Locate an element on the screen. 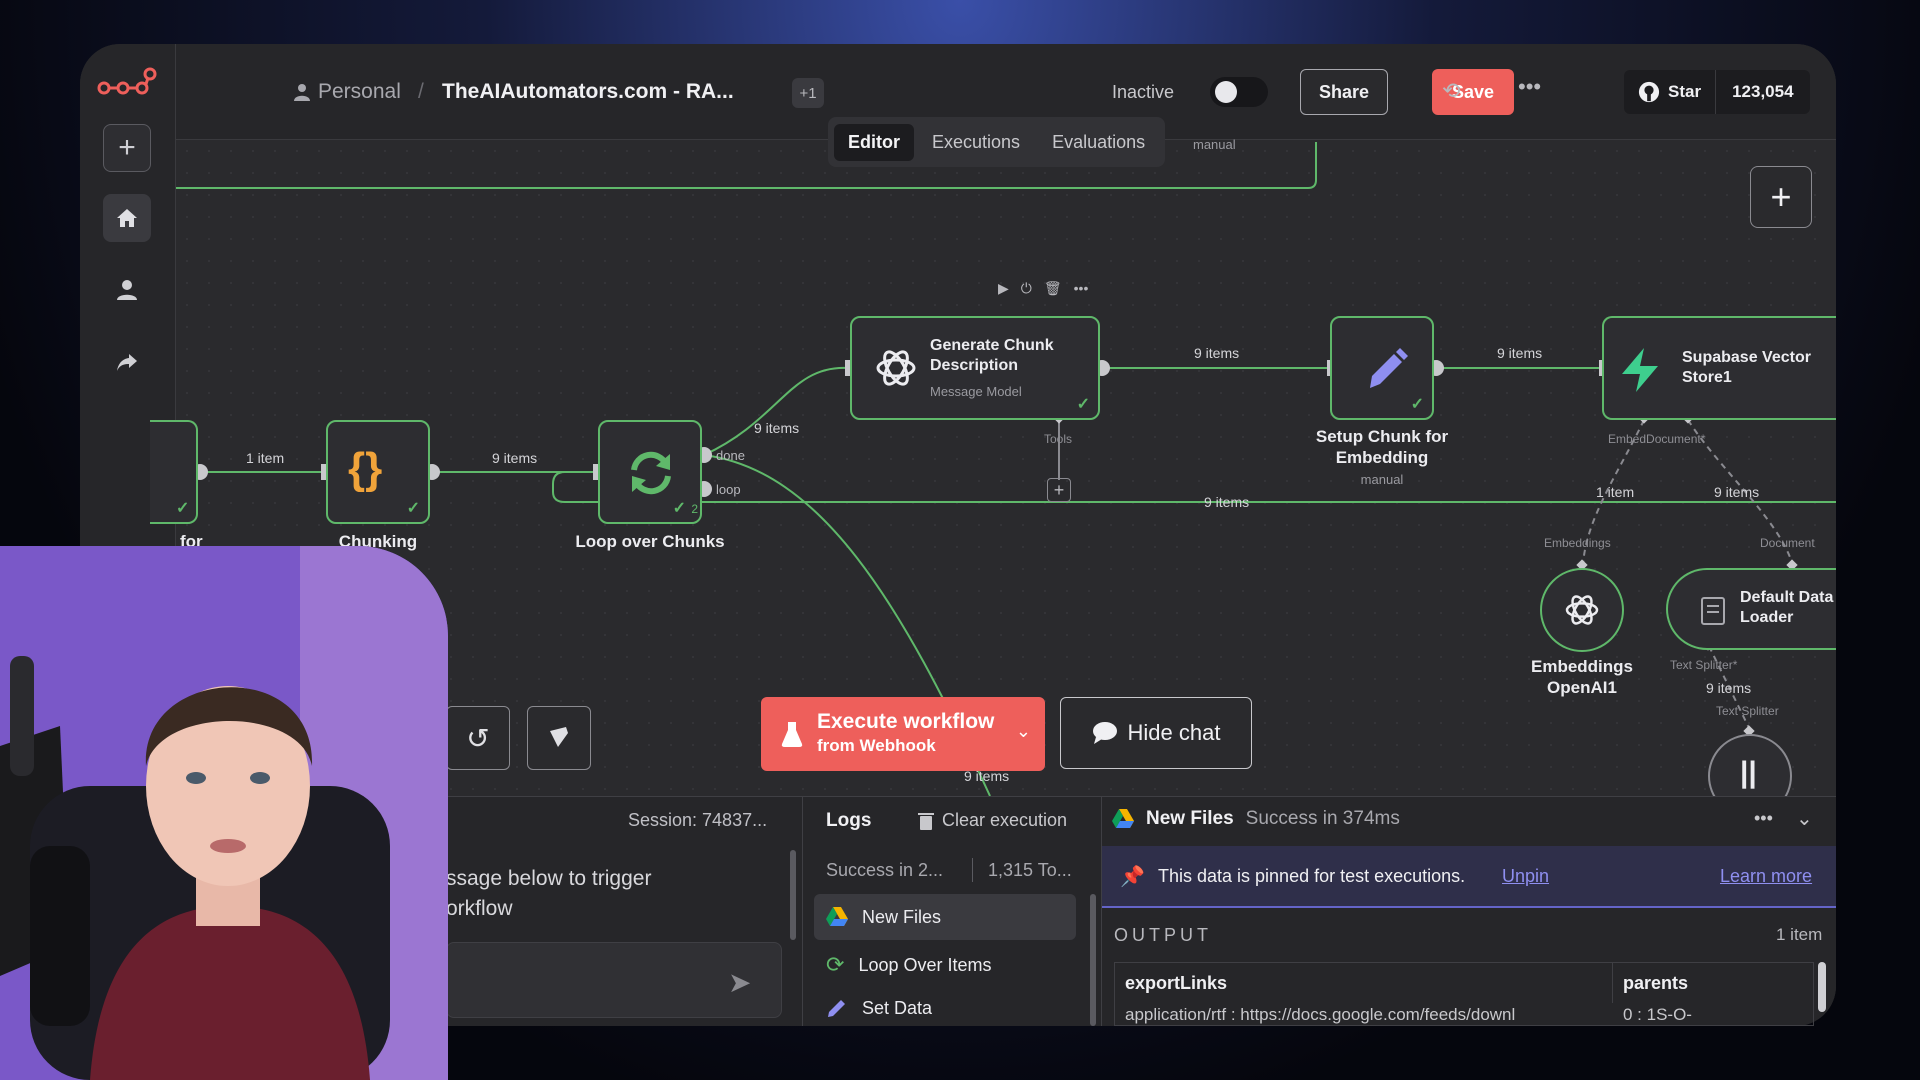  hide-chat-label: Hide chat is located at coordinates (1174, 732).